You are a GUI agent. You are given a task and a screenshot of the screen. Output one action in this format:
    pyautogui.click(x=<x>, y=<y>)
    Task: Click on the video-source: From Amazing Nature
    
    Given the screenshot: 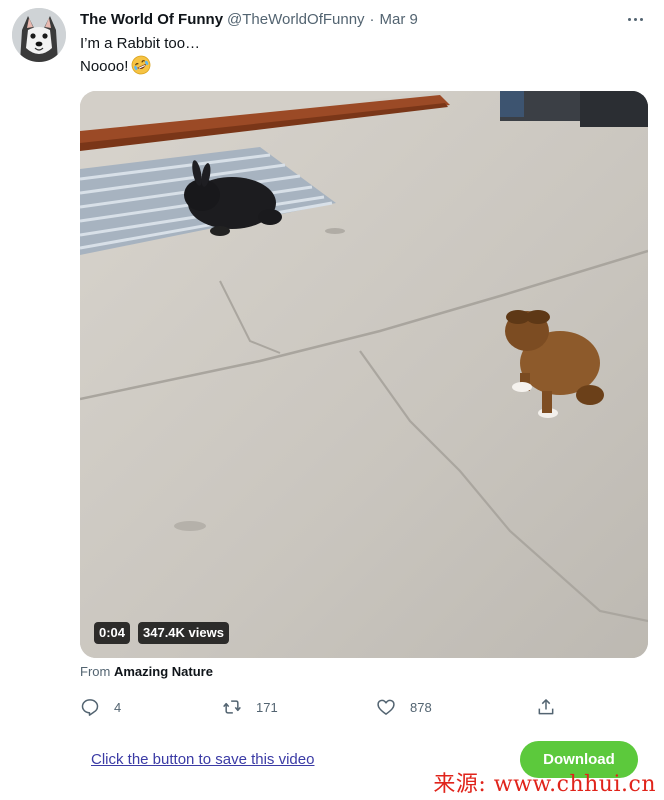 What is the action you would take?
    pyautogui.click(x=146, y=671)
    